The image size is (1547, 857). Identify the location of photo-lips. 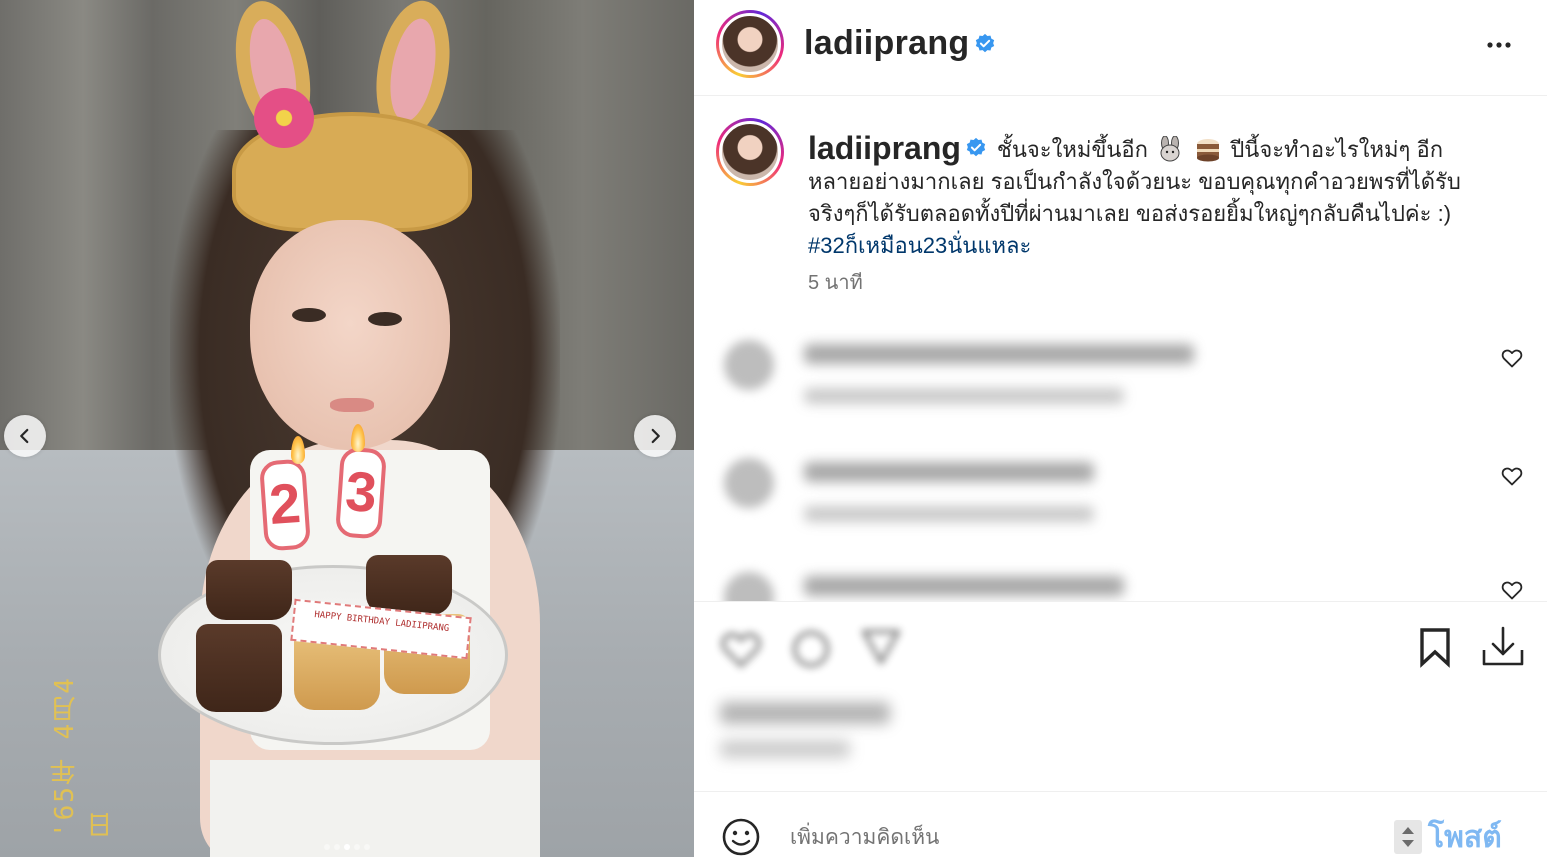
(352, 405).